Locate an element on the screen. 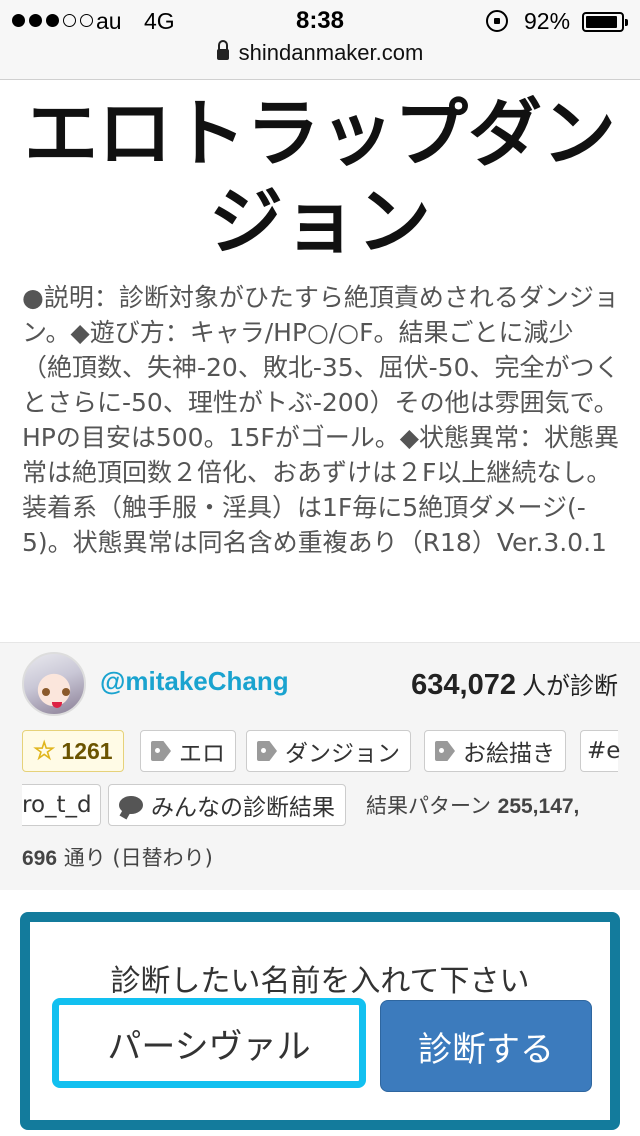  patterns-count-part1: 255,147, is located at coordinates (538, 806).